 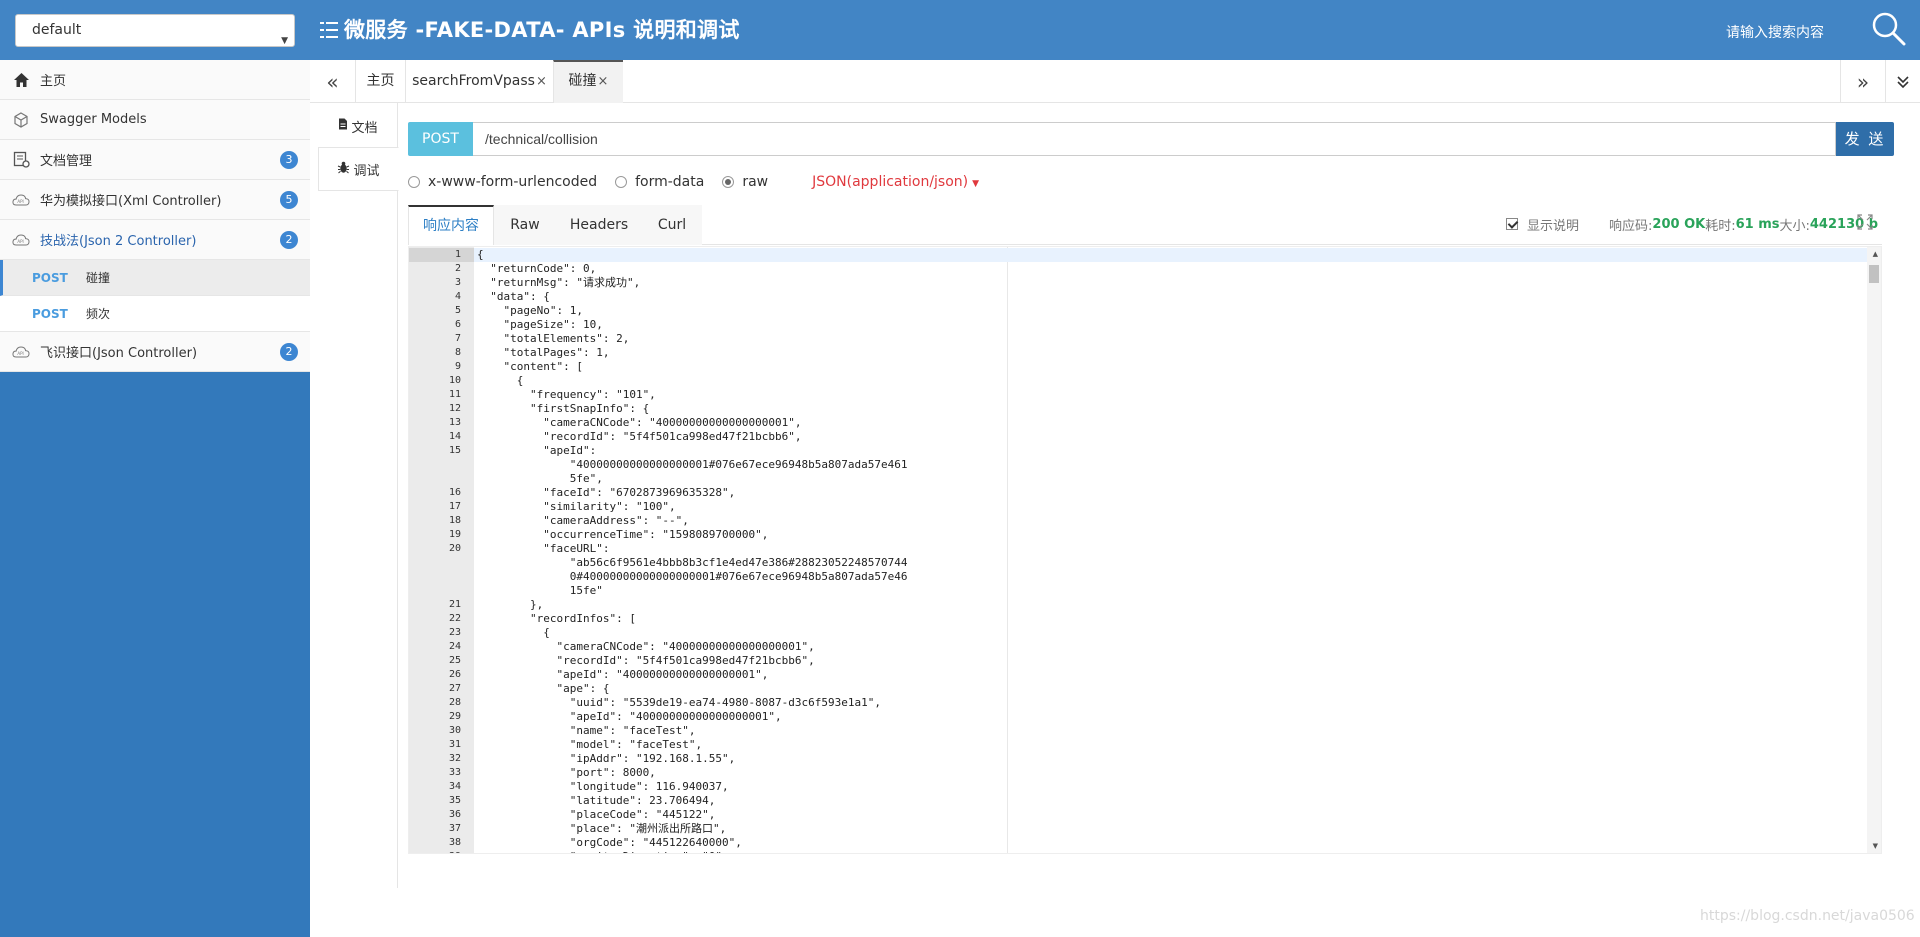 I want to click on sidebar-item-huawei-controller: API 华为模拟接口(Xml Controller) 5, so click(x=155, y=200).